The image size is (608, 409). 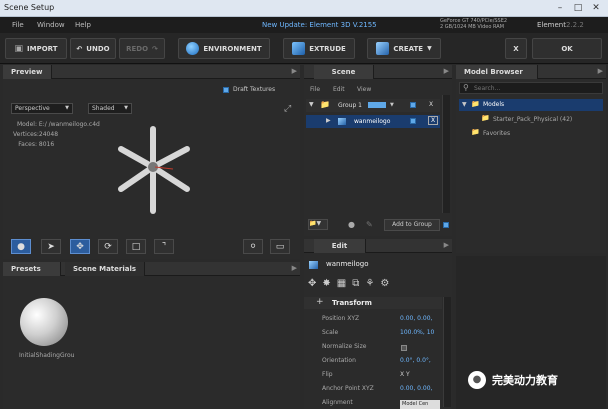 I want to click on view-mode-dropdown: Perspective ▼, so click(x=42, y=108).